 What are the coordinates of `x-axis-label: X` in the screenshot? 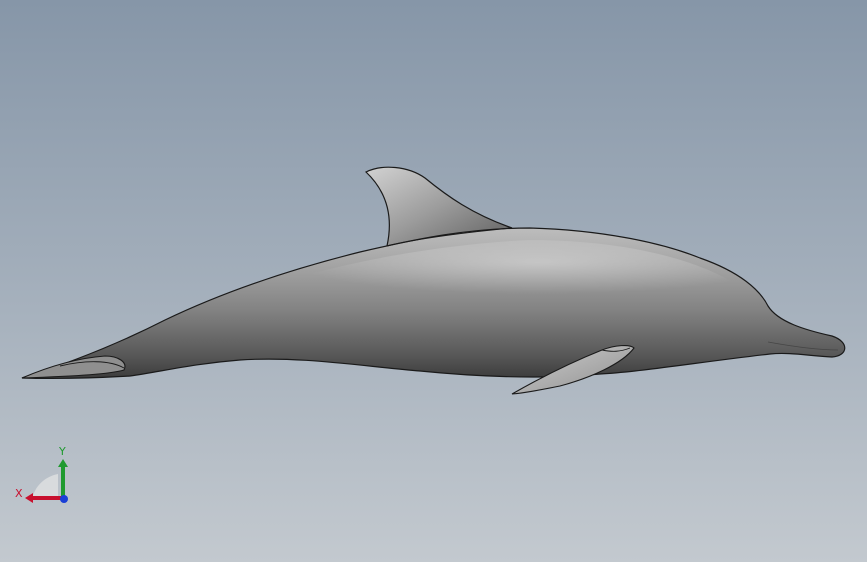 It's located at (19, 493).